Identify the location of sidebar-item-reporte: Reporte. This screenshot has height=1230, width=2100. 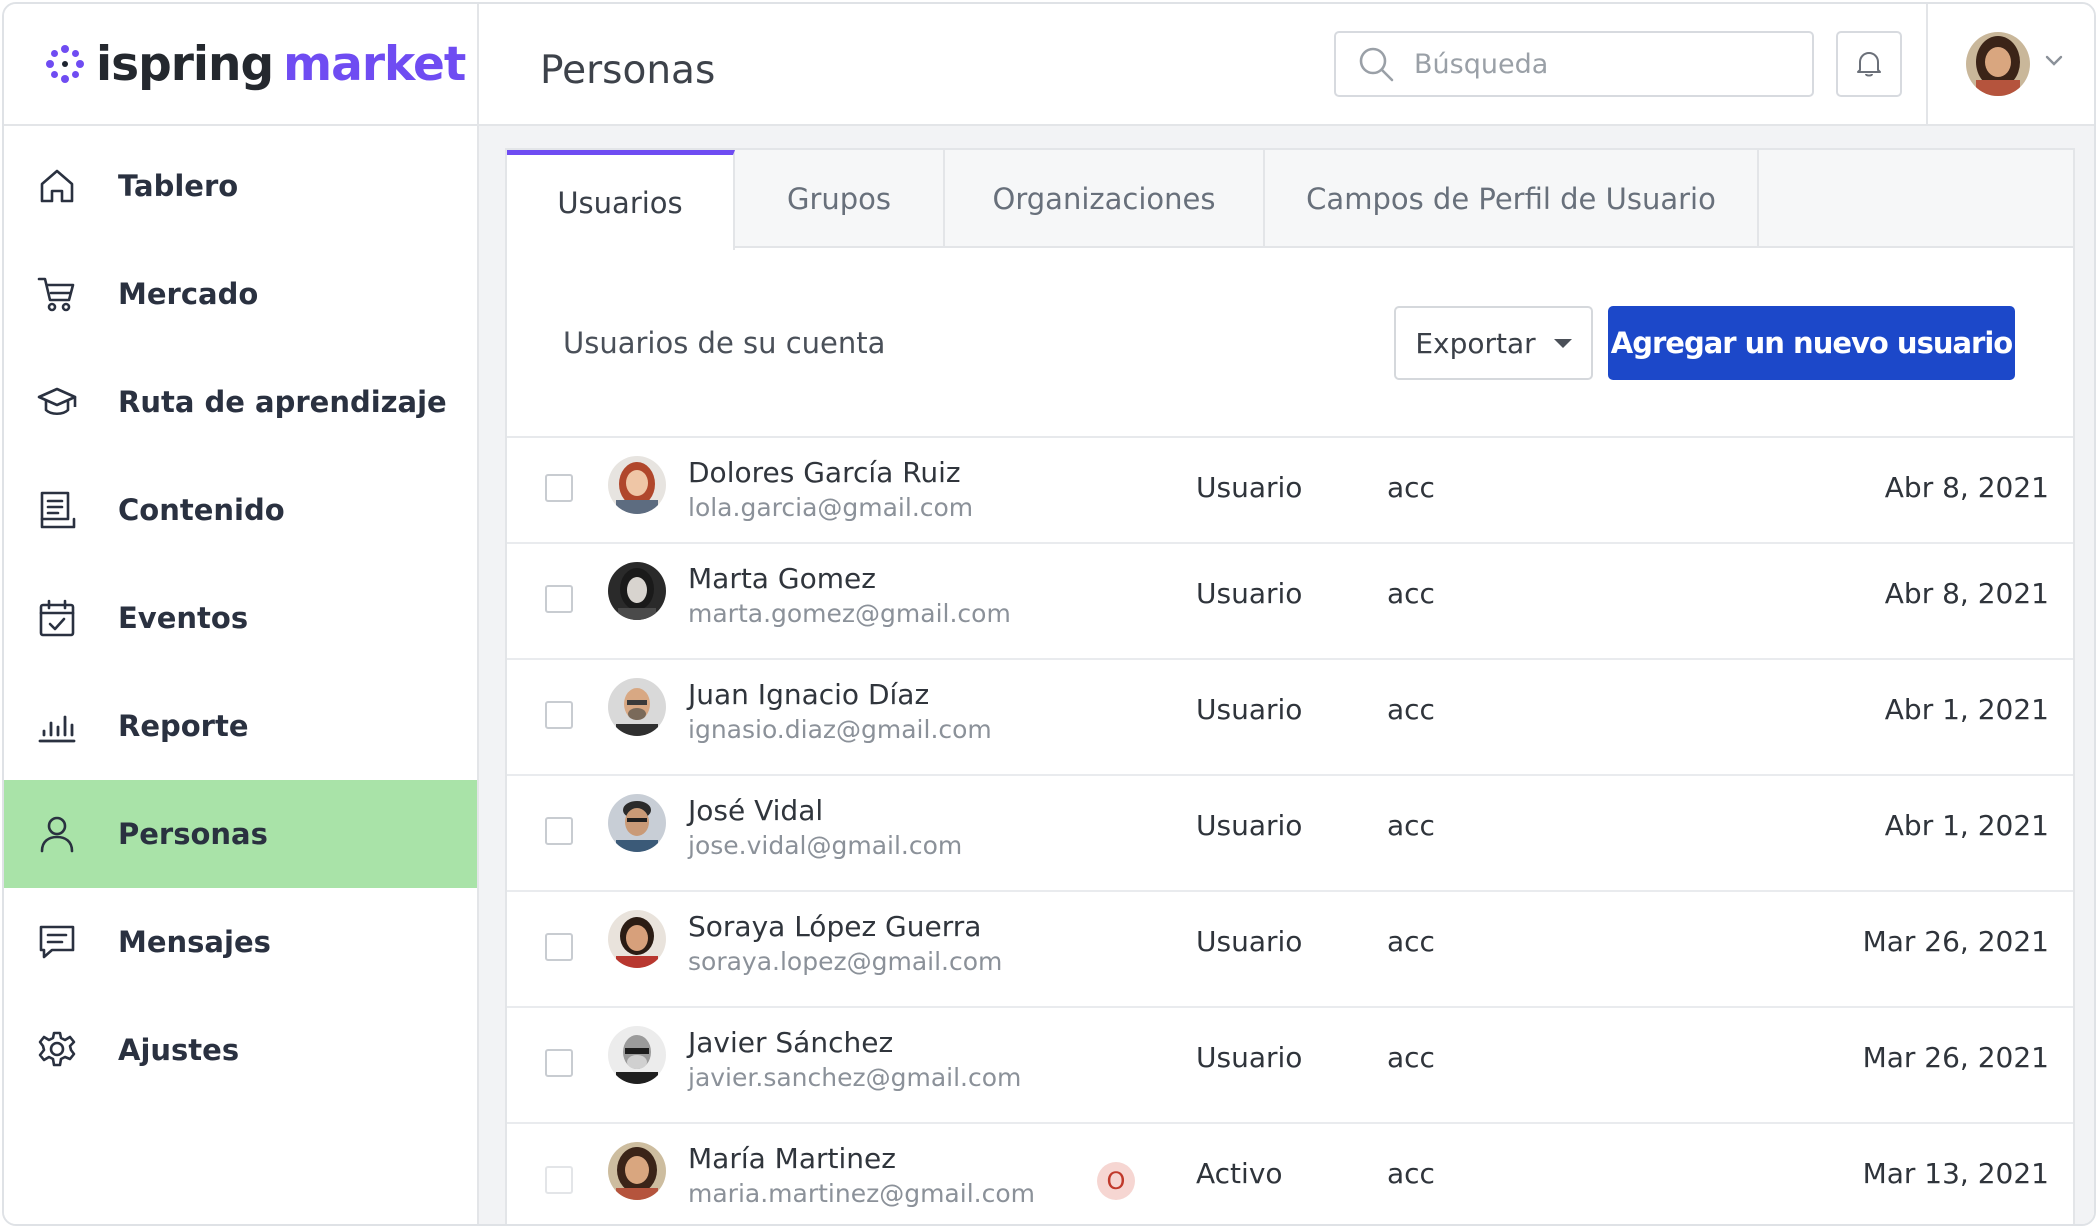
(240, 726).